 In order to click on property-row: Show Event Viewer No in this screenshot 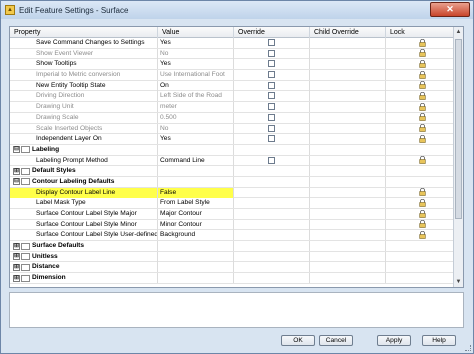, I will do `click(232, 54)`.